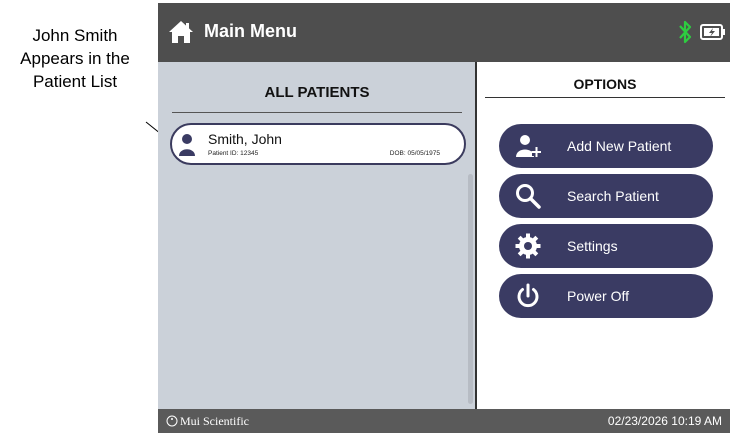 The height and width of the screenshot is (433, 730). Describe the element at coordinates (187, 145) in the screenshot. I see `patient-avatar-icon` at that location.